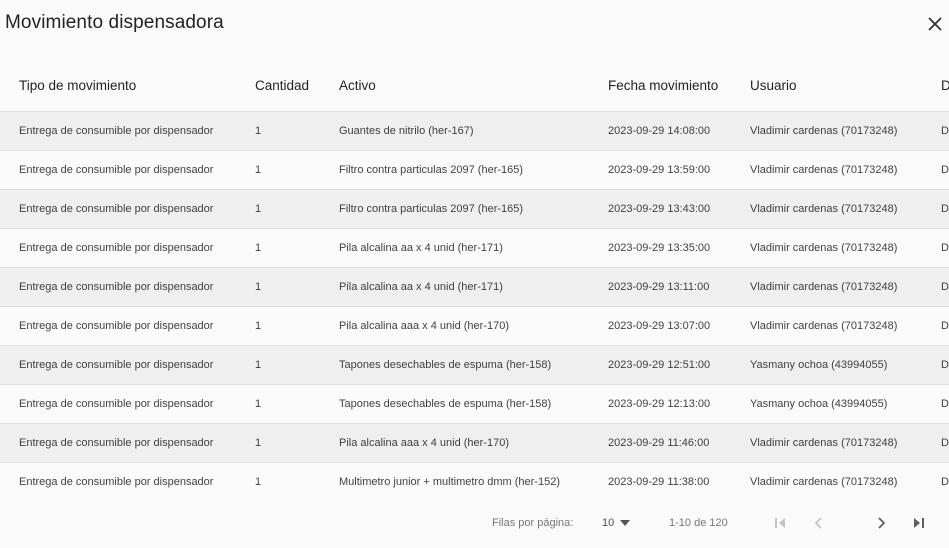 This screenshot has width=949, height=548. What do you see at coordinates (845, 86) in the screenshot?
I see `column-header-usuario: Usuario` at bounding box center [845, 86].